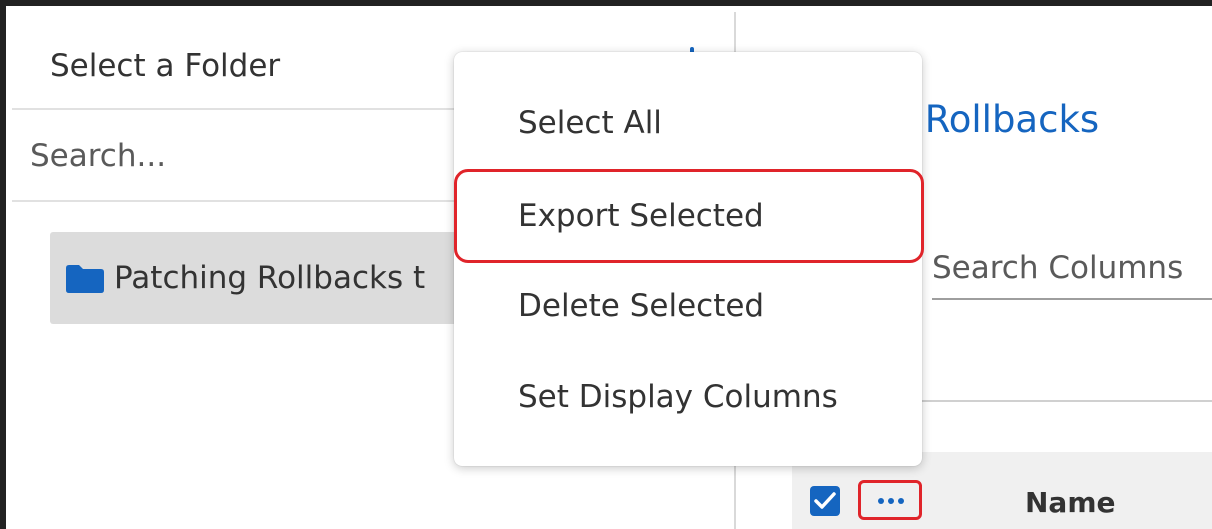  What do you see at coordinates (590, 123) in the screenshot?
I see `menu-item-label: Select All` at bounding box center [590, 123].